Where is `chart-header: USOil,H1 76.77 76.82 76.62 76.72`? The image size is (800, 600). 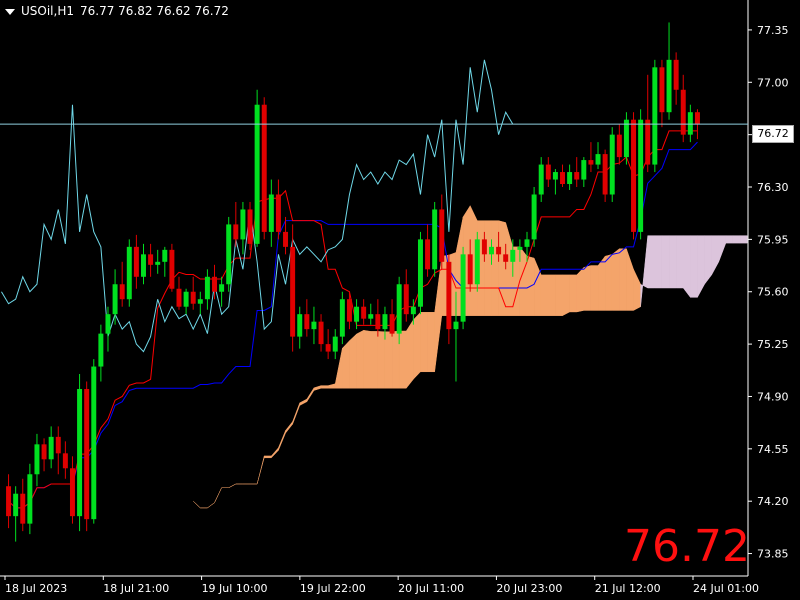 chart-header: USOil,H1 76.77 76.82 76.62 76.72 is located at coordinates (117, 11).